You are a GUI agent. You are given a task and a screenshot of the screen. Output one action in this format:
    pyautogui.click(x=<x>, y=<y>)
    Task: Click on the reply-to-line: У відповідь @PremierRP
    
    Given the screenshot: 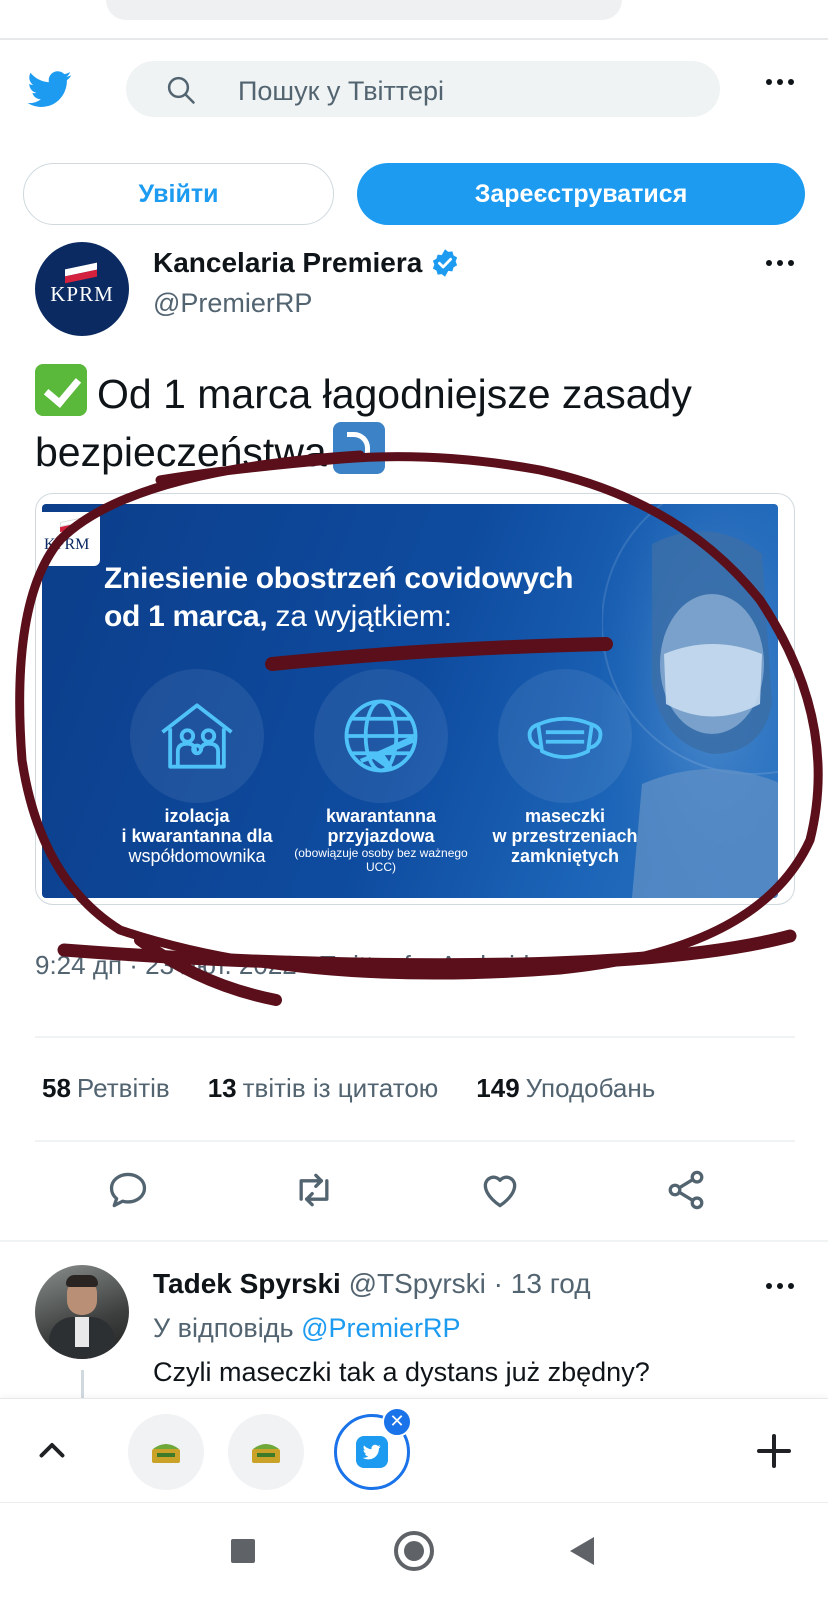 What is the action you would take?
    pyautogui.click(x=307, y=1328)
    